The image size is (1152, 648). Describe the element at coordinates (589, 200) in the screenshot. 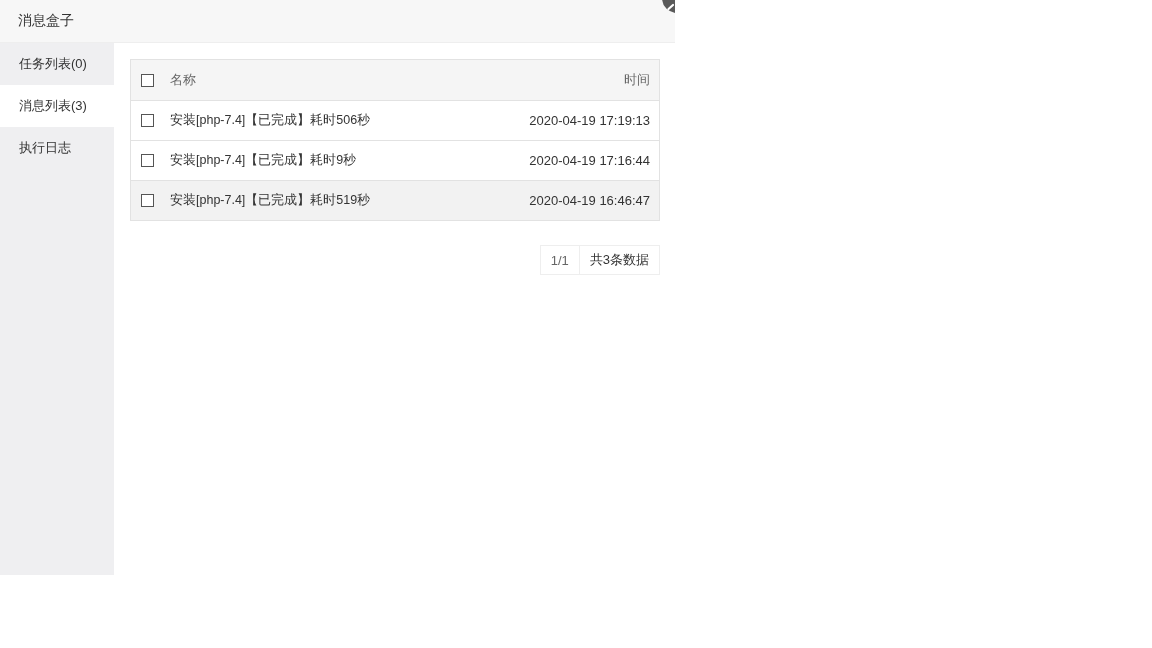

I see `table-cell: 2020-04-19 16:46:47` at that location.